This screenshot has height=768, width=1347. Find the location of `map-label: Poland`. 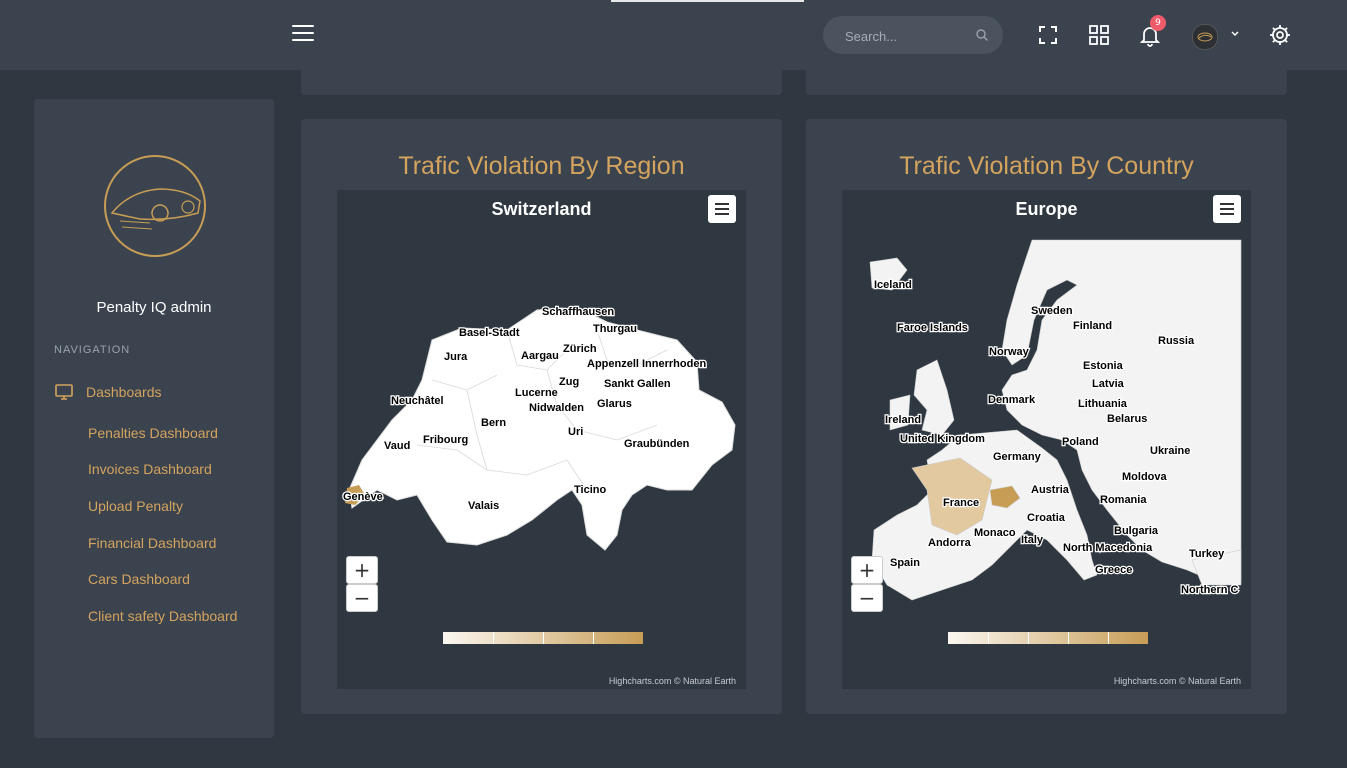

map-label: Poland is located at coordinates (1080, 442).